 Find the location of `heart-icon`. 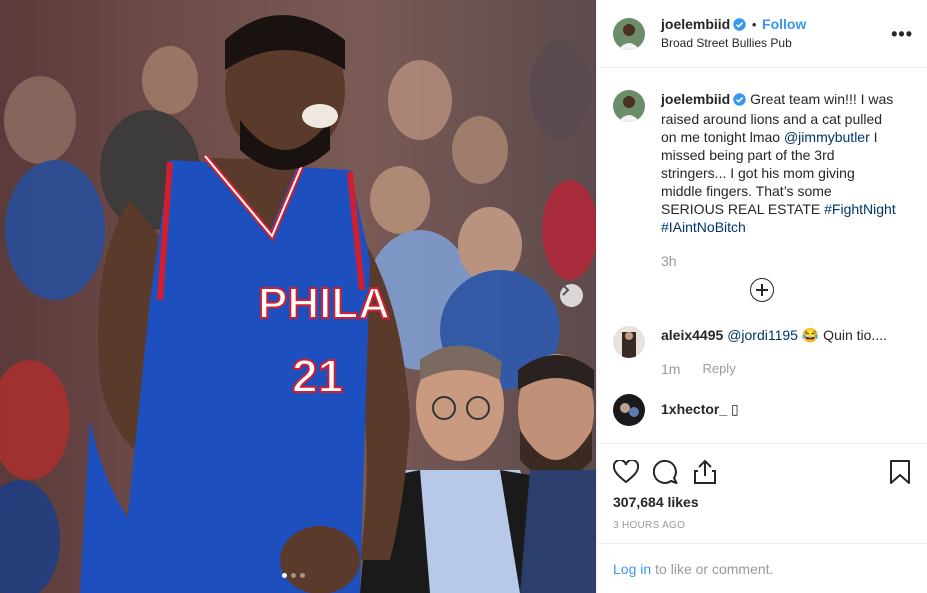

heart-icon is located at coordinates (626, 472).